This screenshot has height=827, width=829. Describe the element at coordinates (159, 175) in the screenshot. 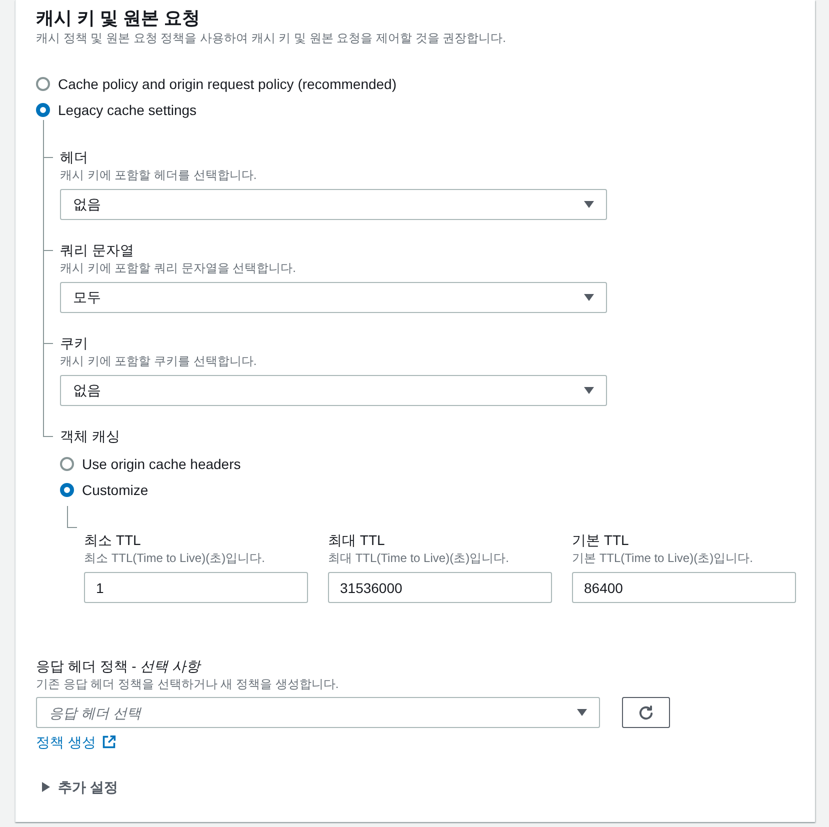

I see `field-description: 캐시 키에 포함할 헤더를 선택합니다.` at that location.